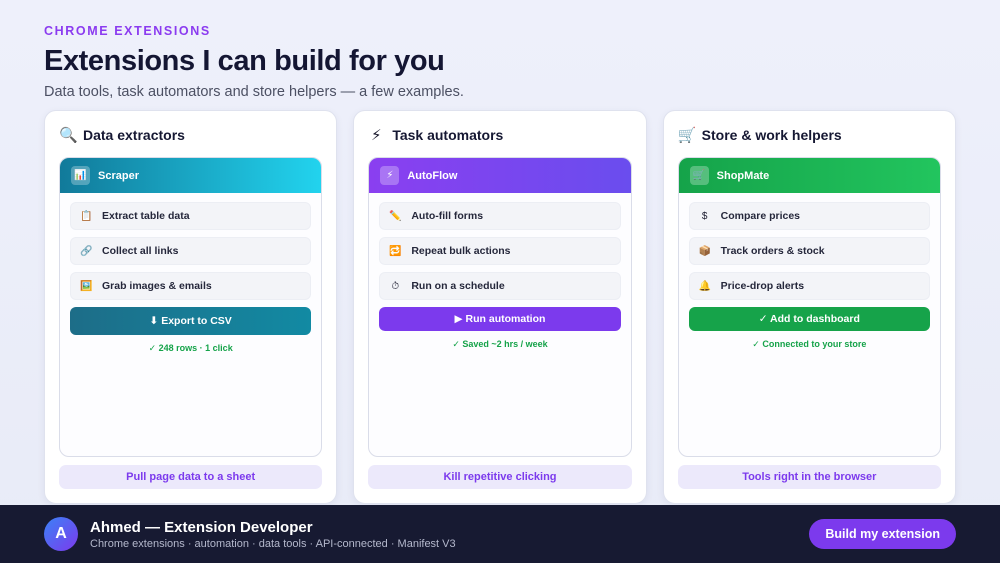 The image size is (1000, 563). Describe the element at coordinates (395, 251) in the screenshot. I see `repeat-icon: 🔁` at that location.